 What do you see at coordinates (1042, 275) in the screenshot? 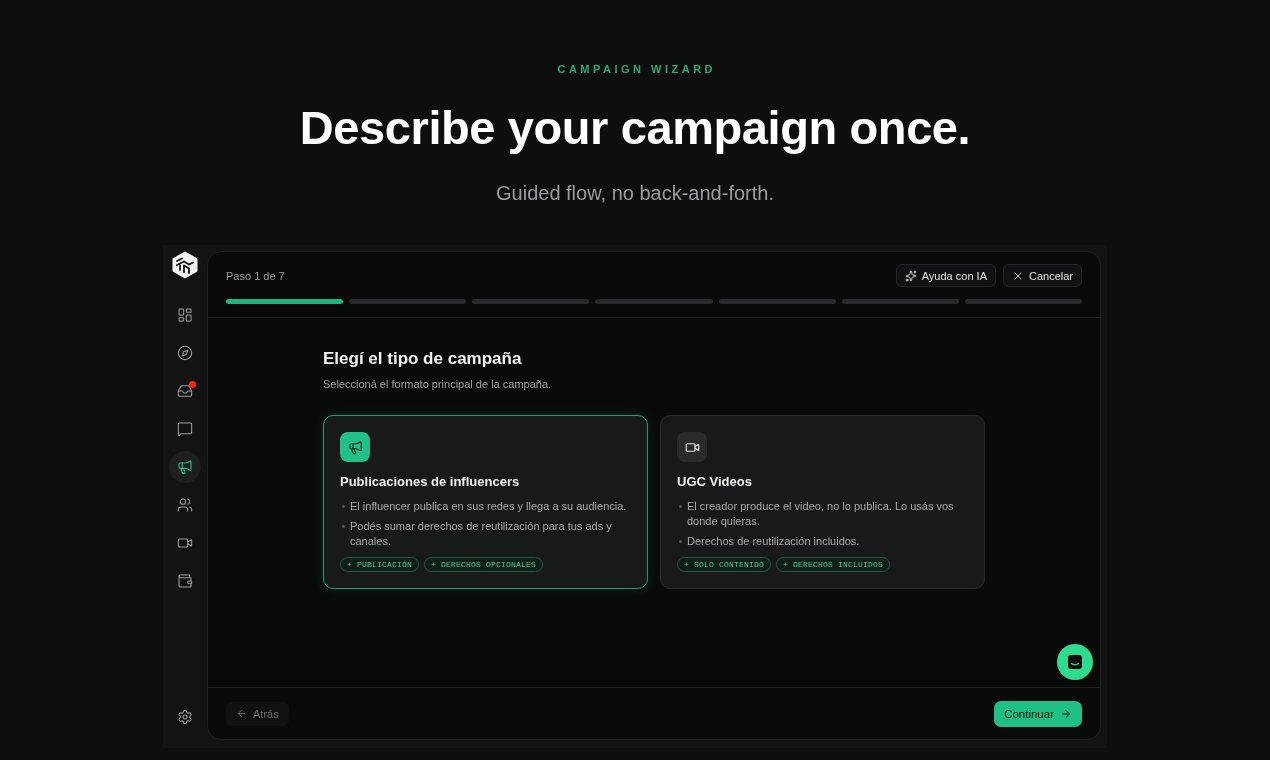
I see `cancel-button: Cancelar` at bounding box center [1042, 275].